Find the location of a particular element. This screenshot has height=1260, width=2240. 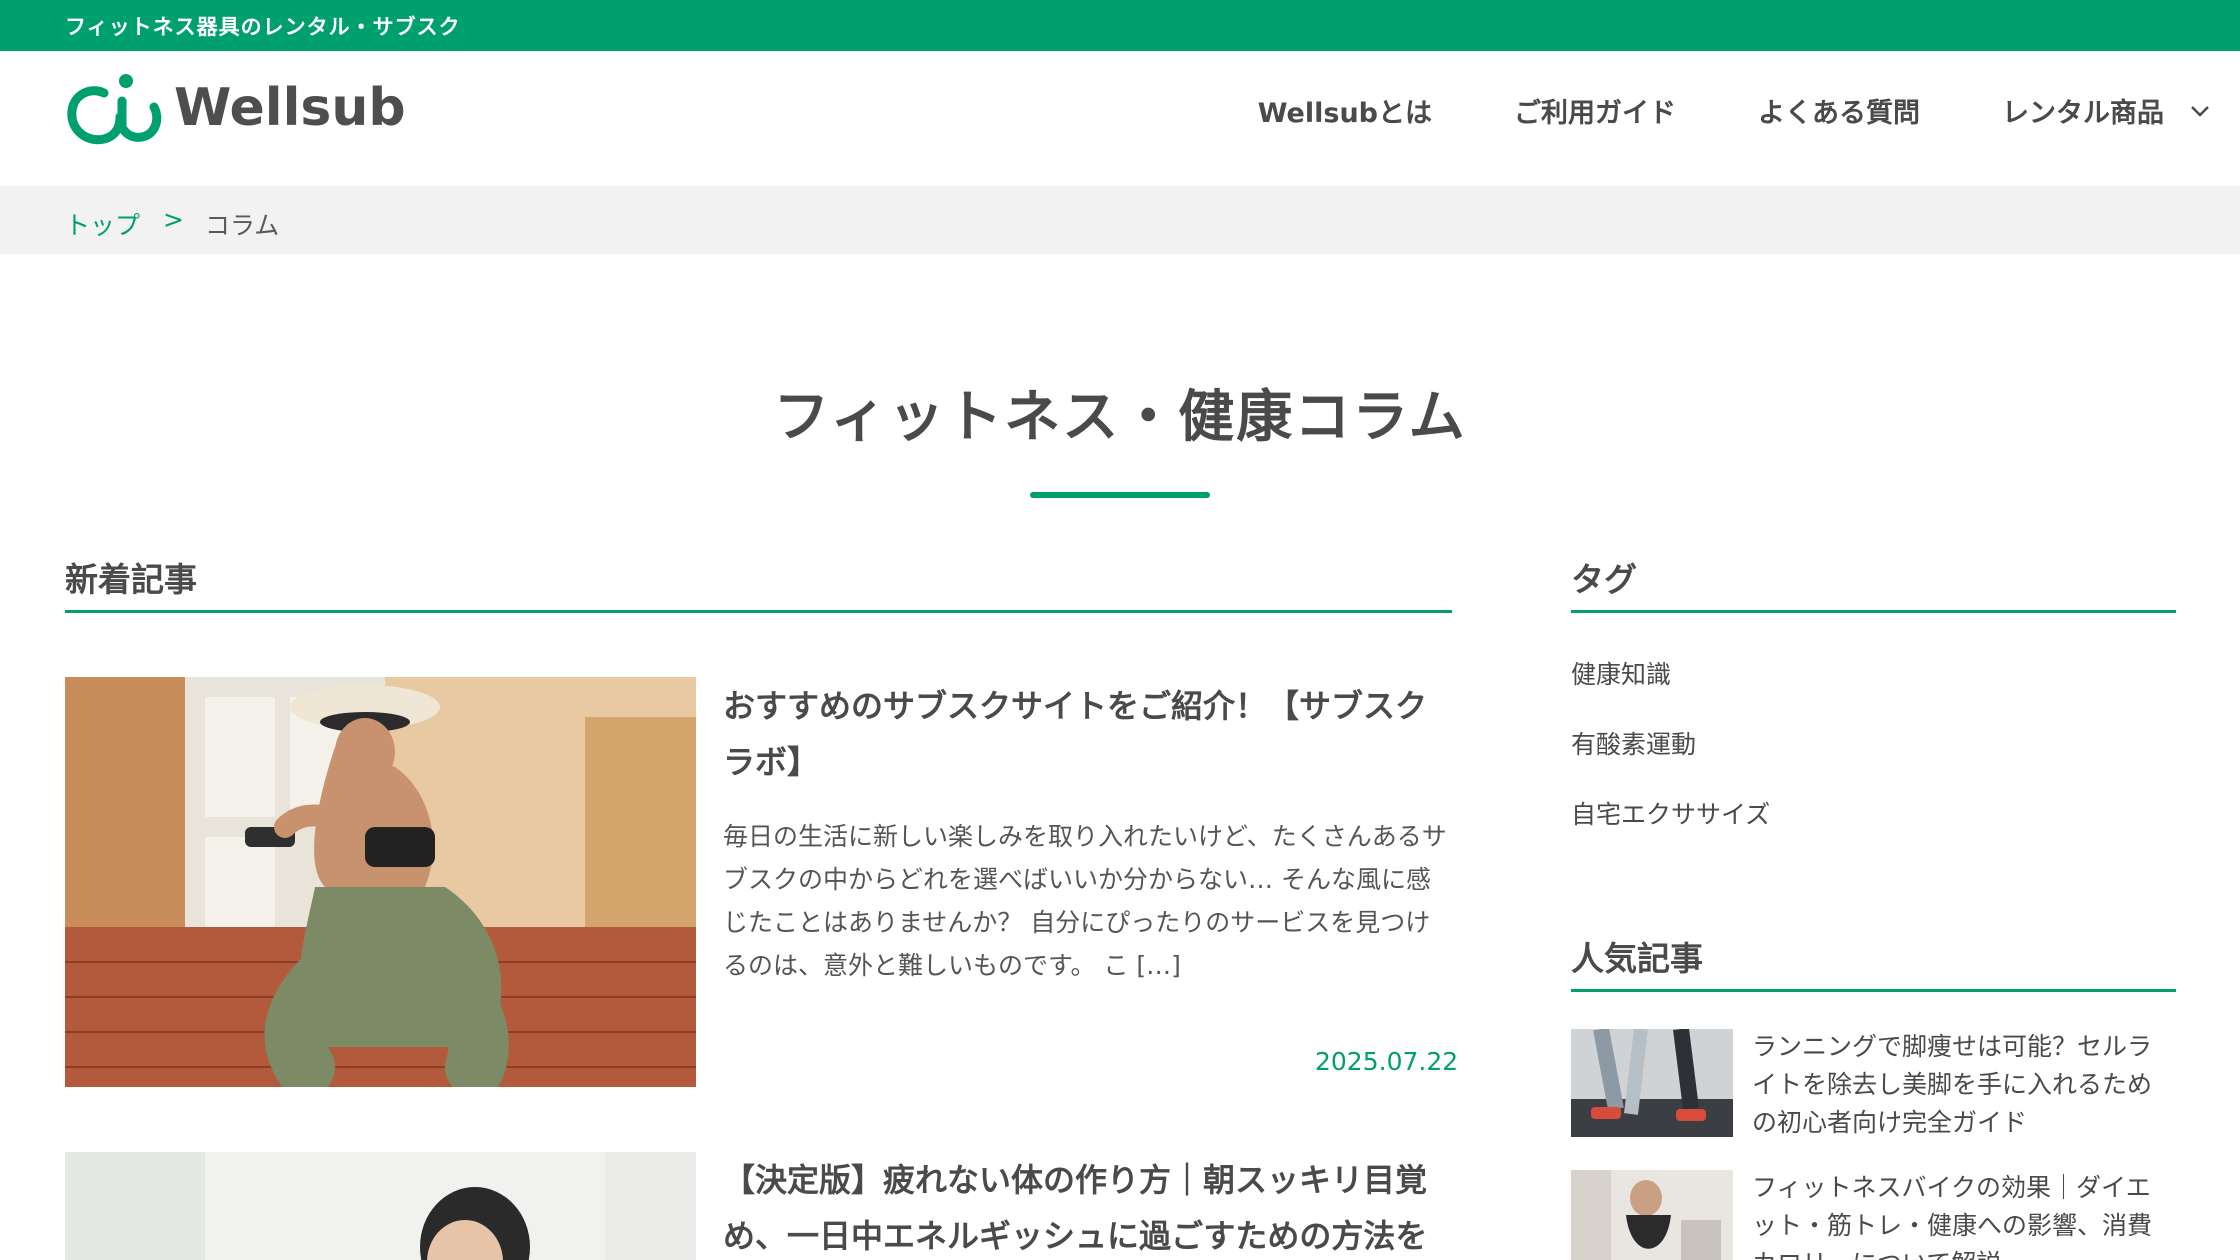

nav-faq: よくある質問 is located at coordinates (1839, 110).